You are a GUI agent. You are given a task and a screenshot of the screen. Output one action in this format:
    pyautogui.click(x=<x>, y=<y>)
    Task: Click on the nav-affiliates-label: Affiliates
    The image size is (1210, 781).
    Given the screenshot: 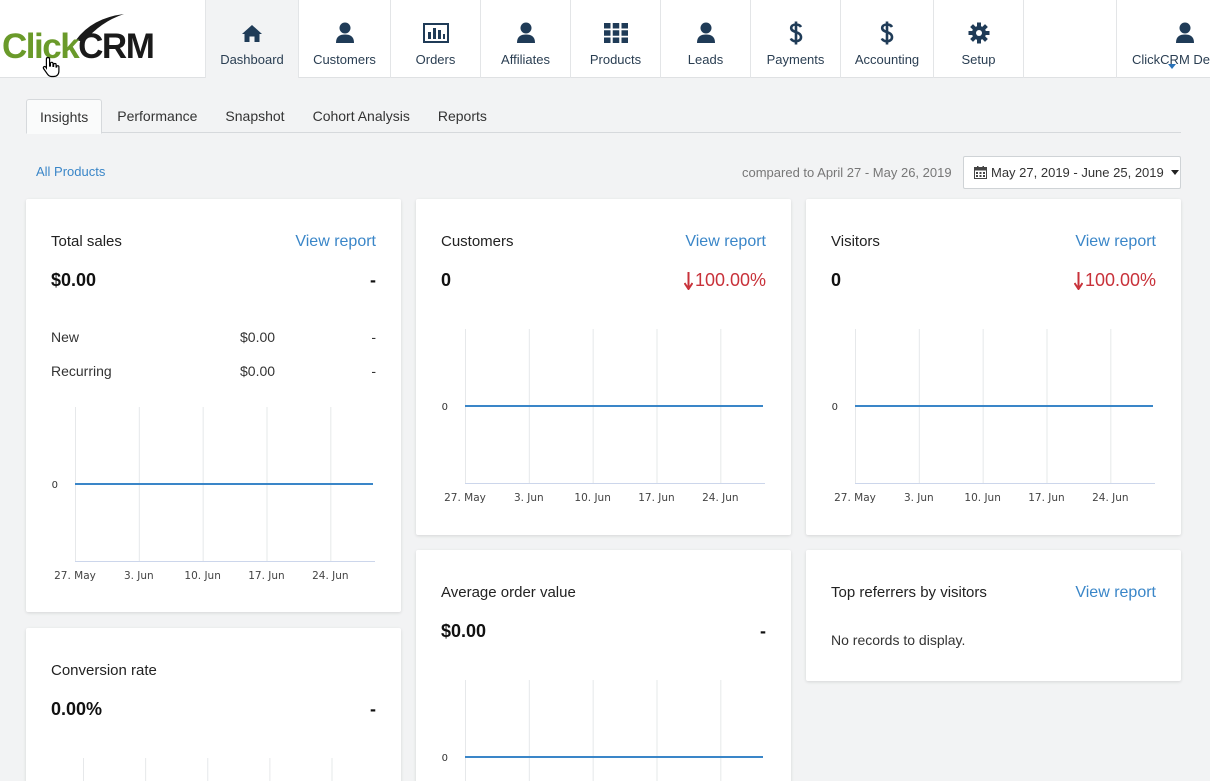 What is the action you would take?
    pyautogui.click(x=525, y=59)
    